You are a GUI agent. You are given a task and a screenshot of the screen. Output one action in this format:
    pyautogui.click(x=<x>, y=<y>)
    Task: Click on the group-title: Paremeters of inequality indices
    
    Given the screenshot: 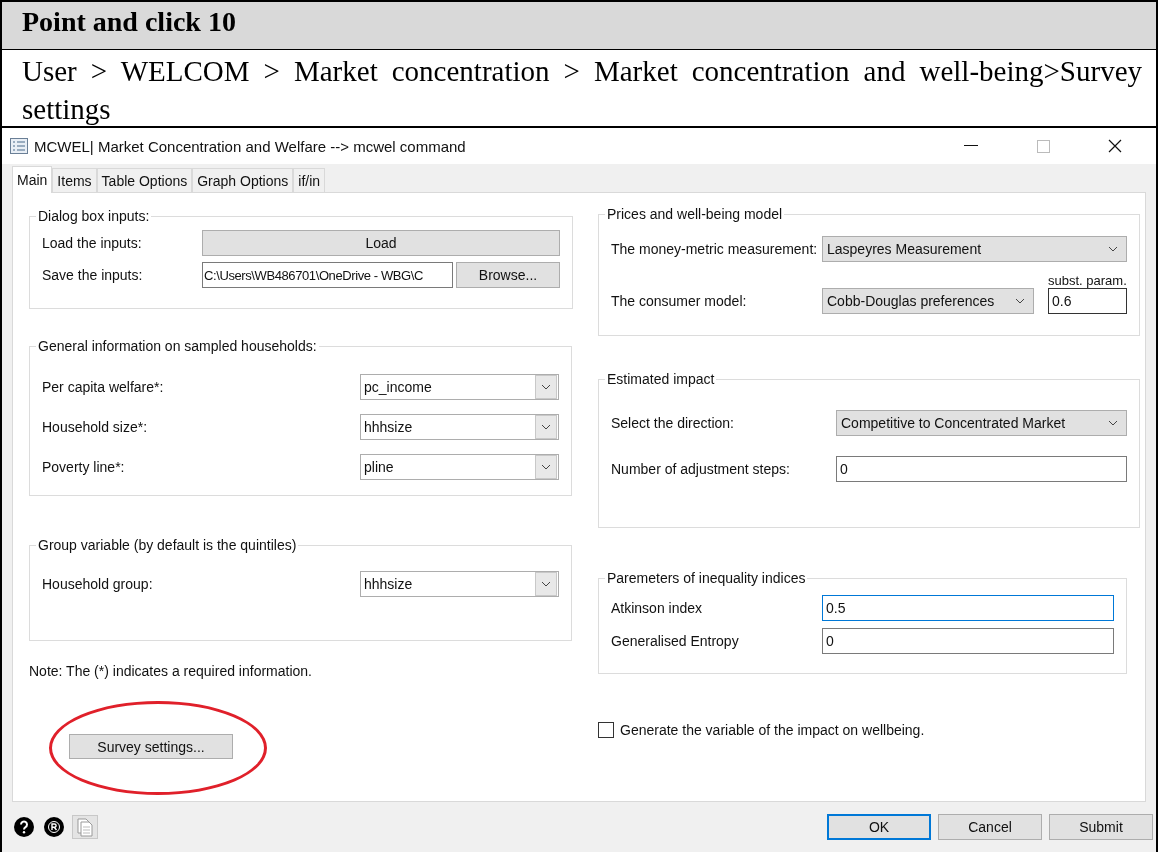 What is the action you would take?
    pyautogui.click(x=706, y=578)
    